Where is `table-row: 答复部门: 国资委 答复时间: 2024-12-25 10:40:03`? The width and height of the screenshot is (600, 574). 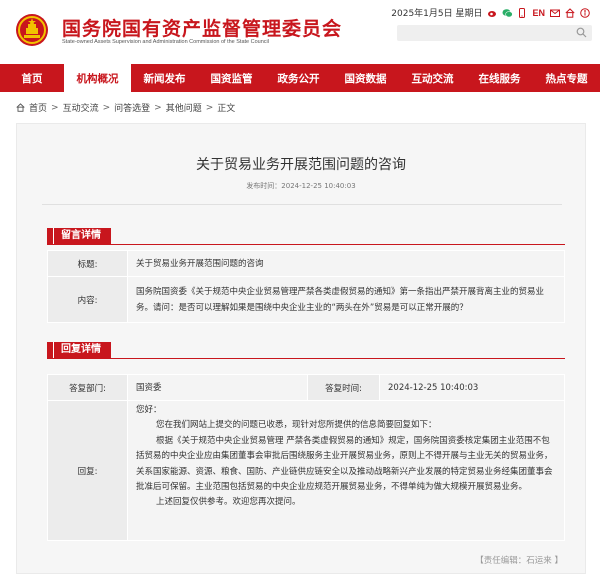 table-row: 答复部门: 国资委 答复时间: 2024-12-25 10:40:03 is located at coordinates (306, 387).